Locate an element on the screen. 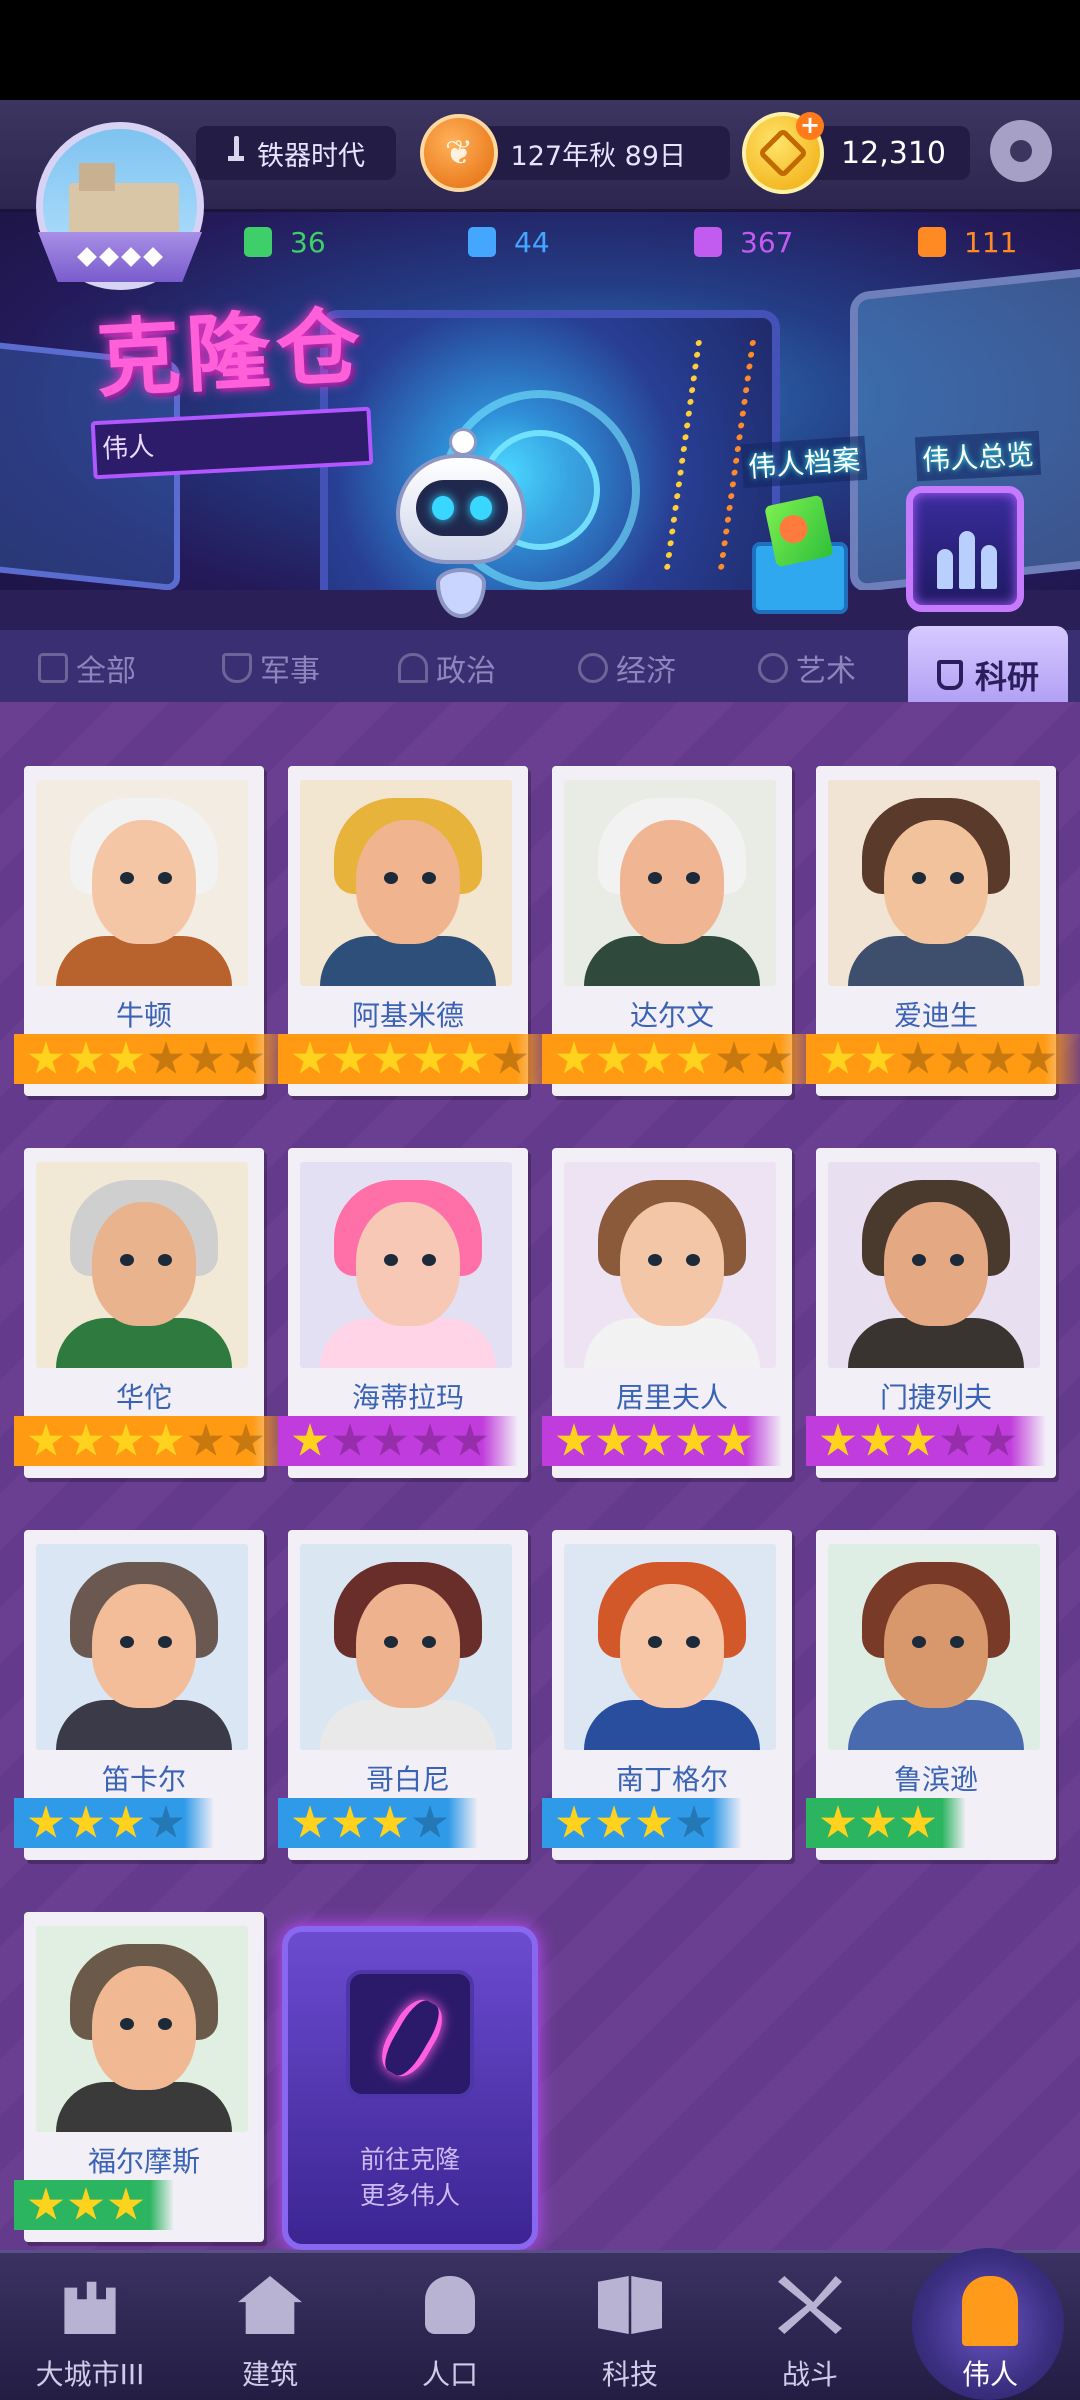  clone-more-card: 前往克隆 更多伟人 is located at coordinates (410, 2088).